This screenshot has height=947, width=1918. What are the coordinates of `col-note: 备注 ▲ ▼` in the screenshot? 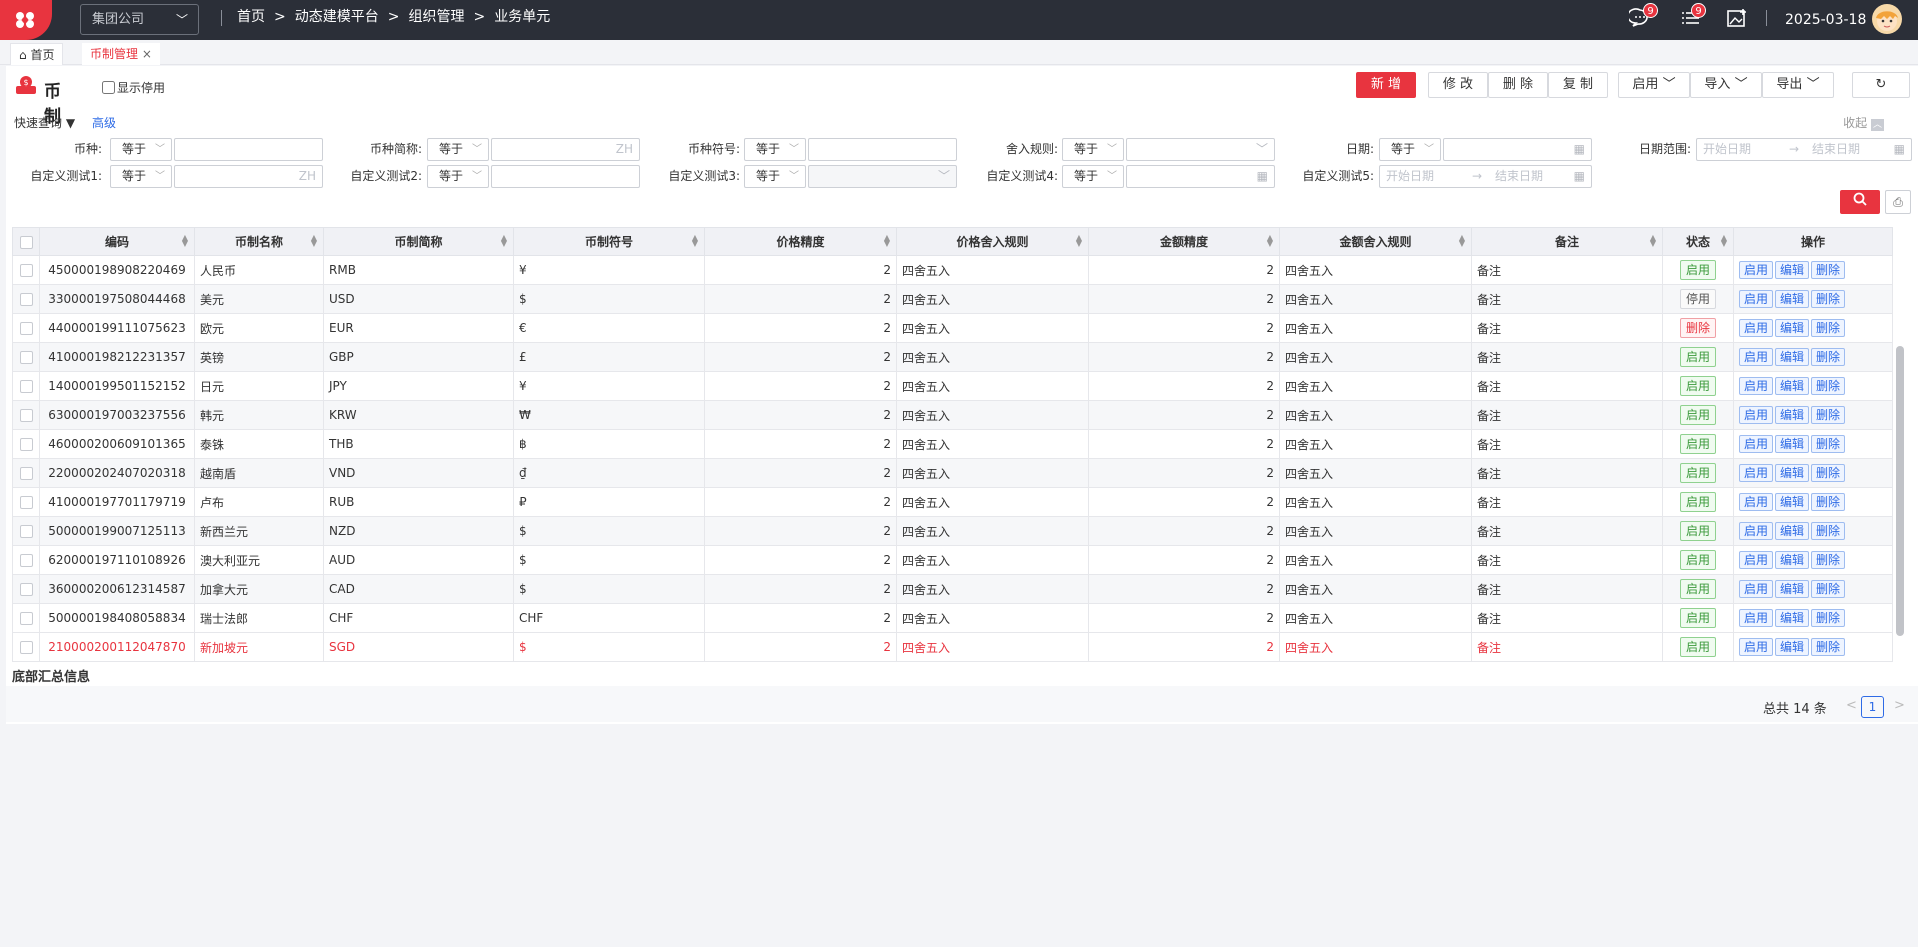 It's located at (1567, 241).